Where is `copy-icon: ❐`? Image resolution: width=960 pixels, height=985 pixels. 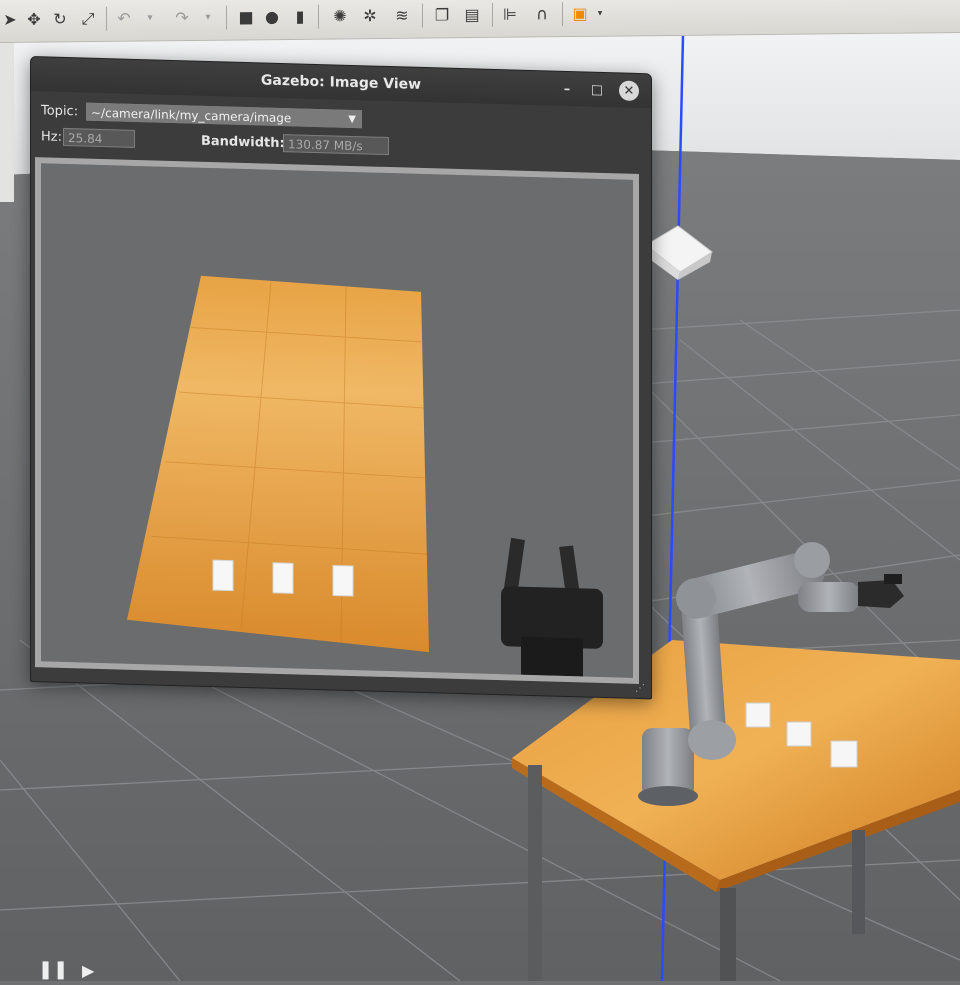 copy-icon: ❐ is located at coordinates (442, 15).